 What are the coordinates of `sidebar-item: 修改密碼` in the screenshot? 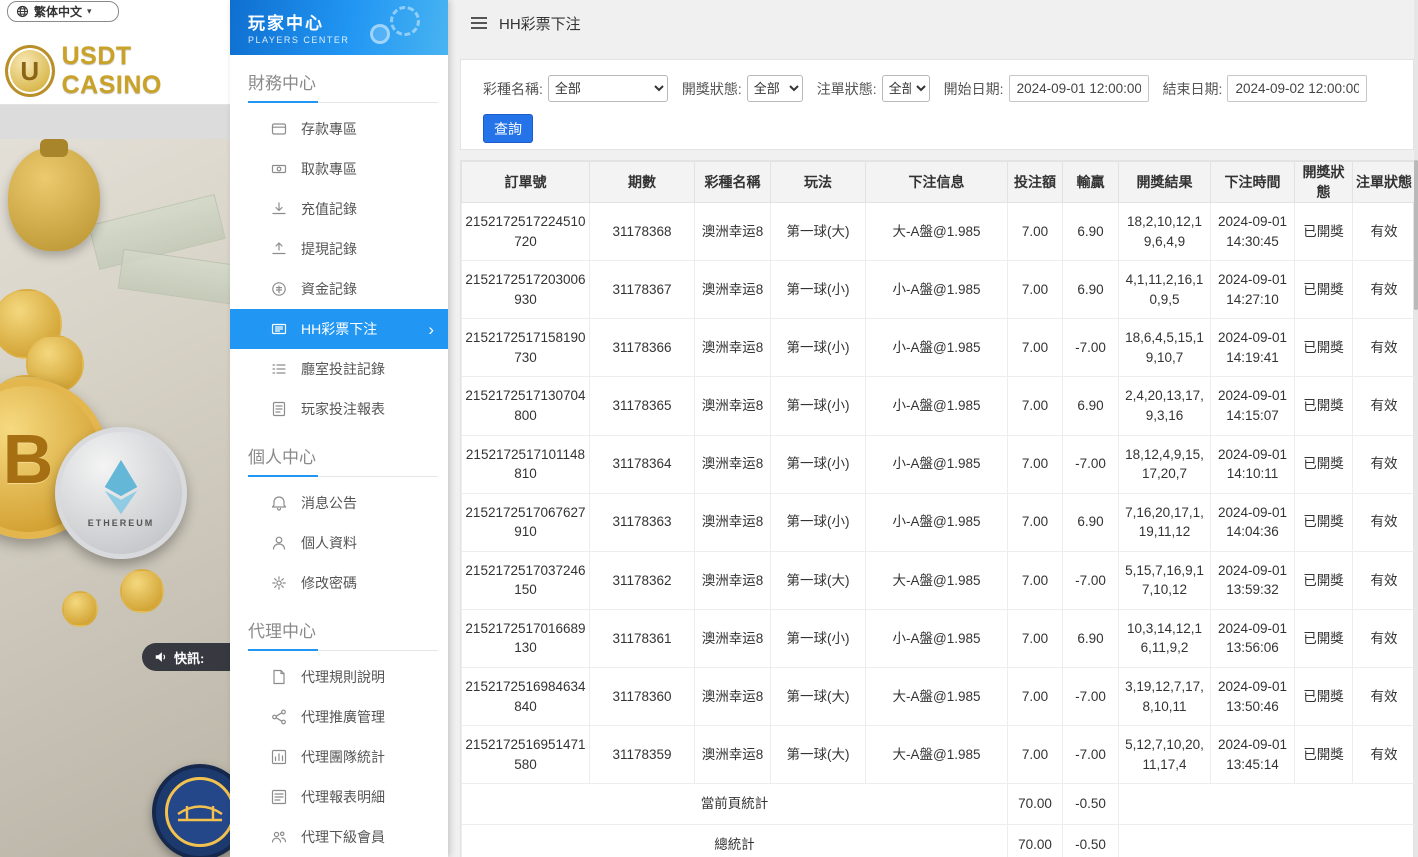 It's located at (339, 583).